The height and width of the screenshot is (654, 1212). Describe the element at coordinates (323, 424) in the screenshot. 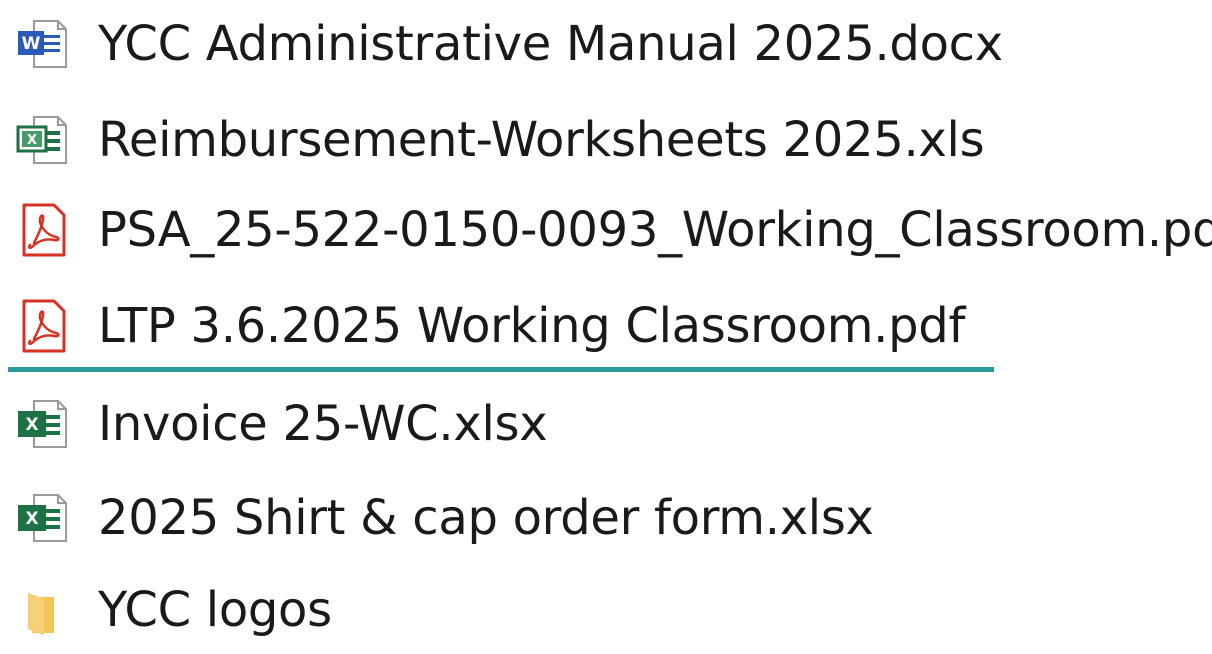

I see `file-name: Invoice 25-WC.xlsx` at that location.